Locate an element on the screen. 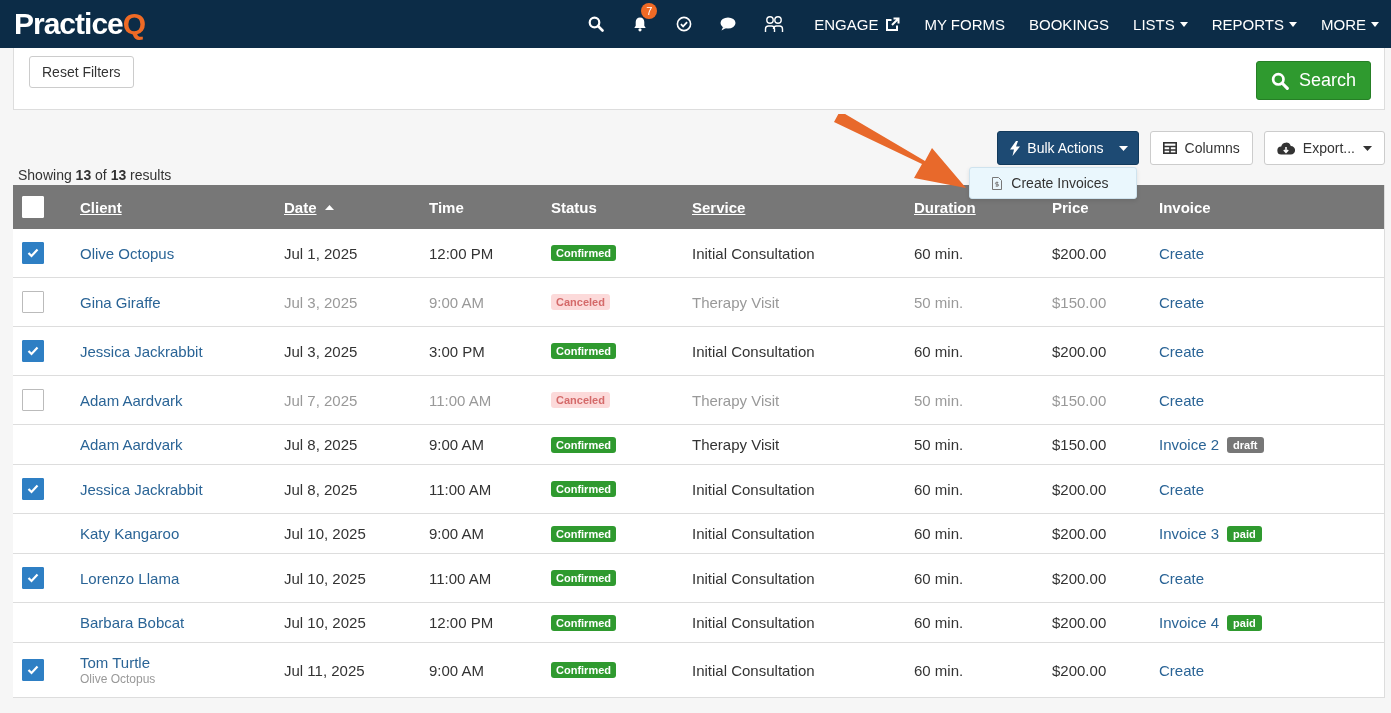 The height and width of the screenshot is (713, 1391). columns-button: Columns is located at coordinates (1201, 148).